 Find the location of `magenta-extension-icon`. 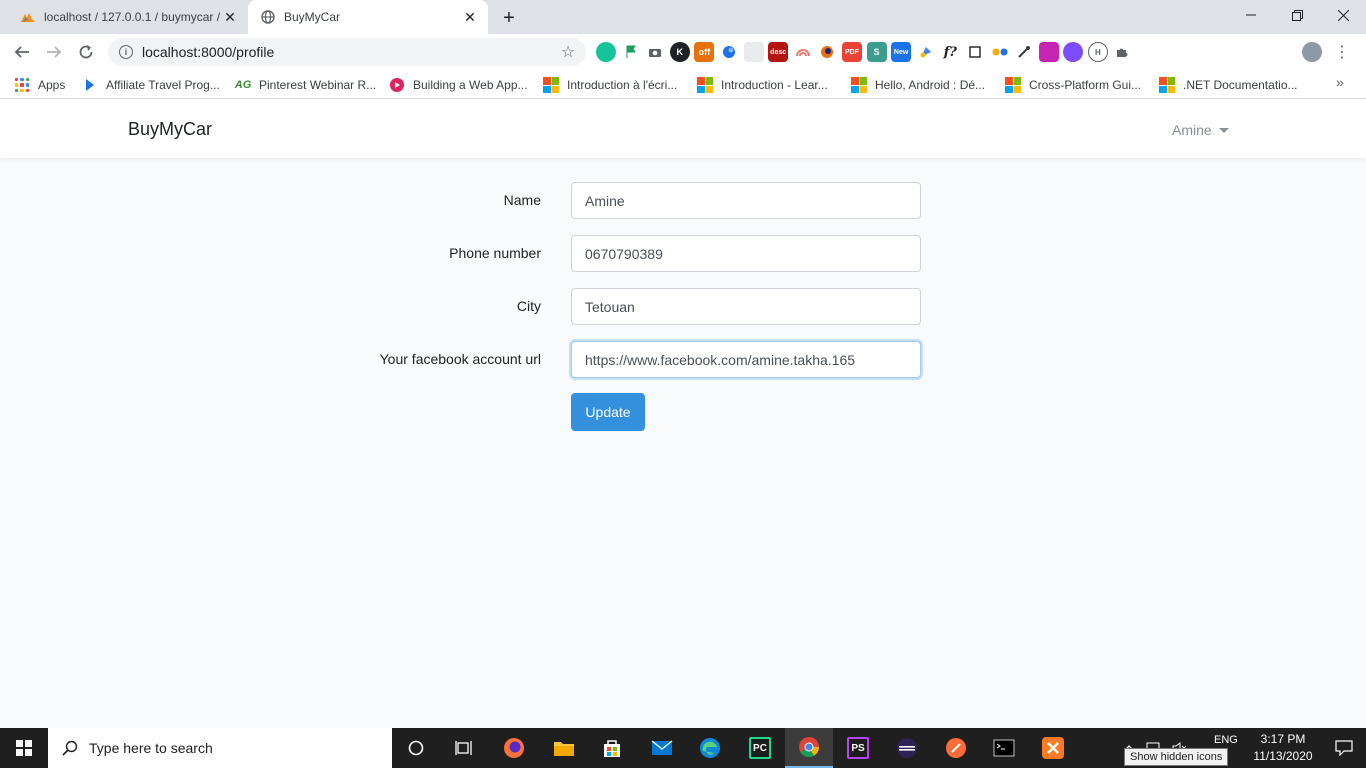

magenta-extension-icon is located at coordinates (1048, 52).